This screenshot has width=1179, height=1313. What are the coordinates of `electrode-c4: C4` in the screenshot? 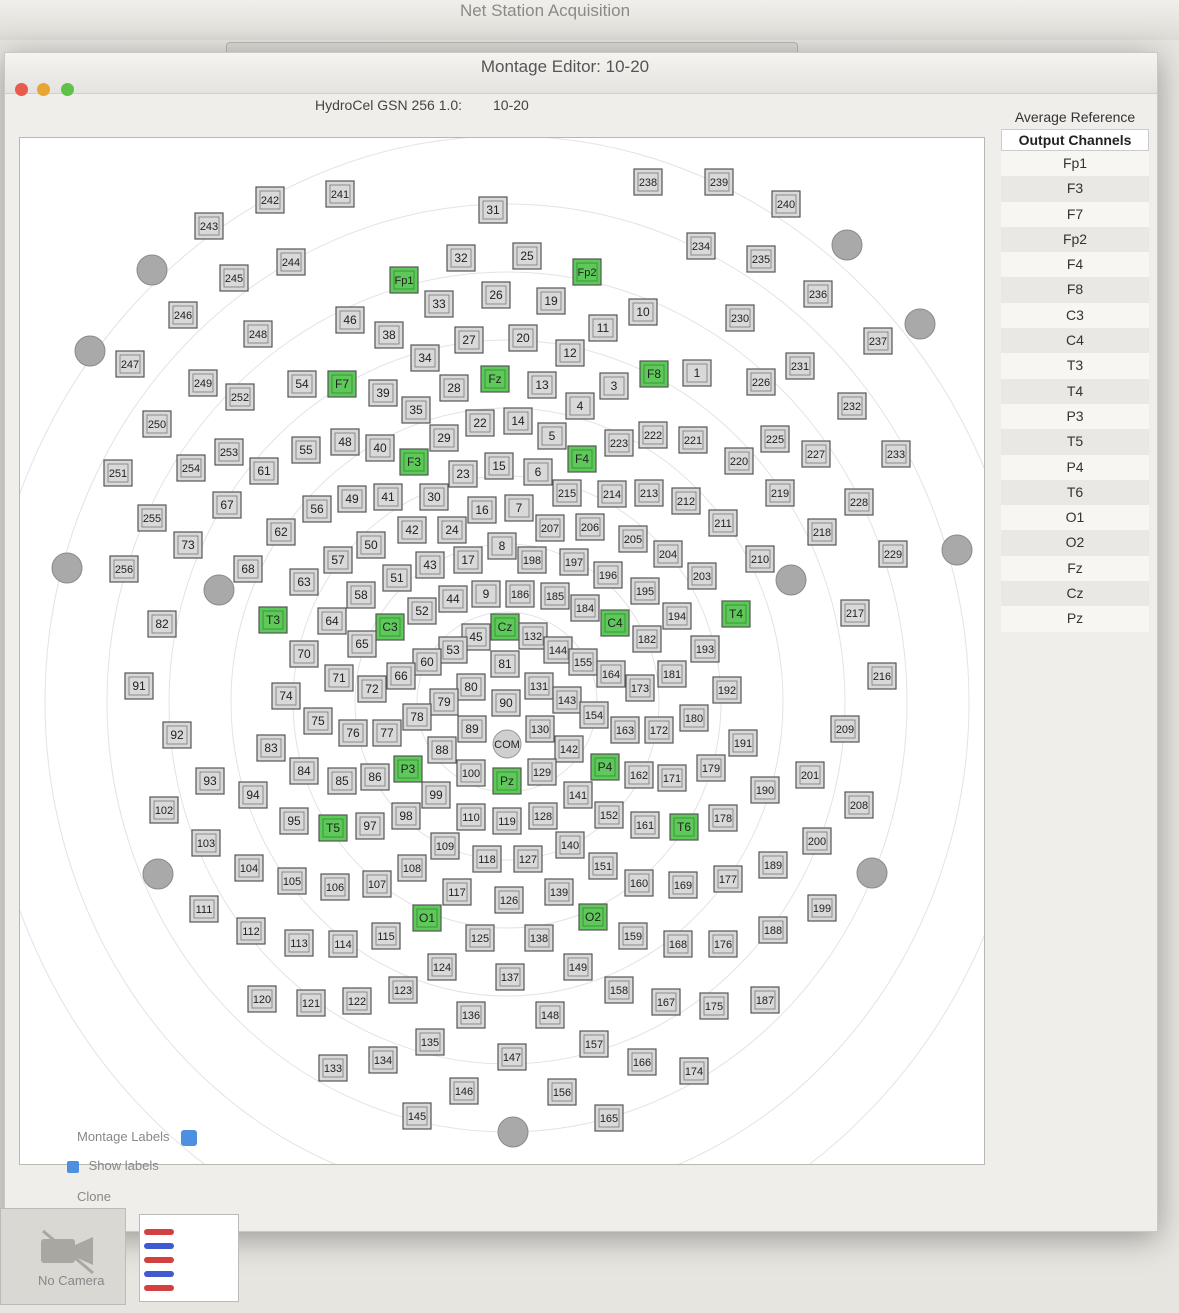 It's located at (615, 623).